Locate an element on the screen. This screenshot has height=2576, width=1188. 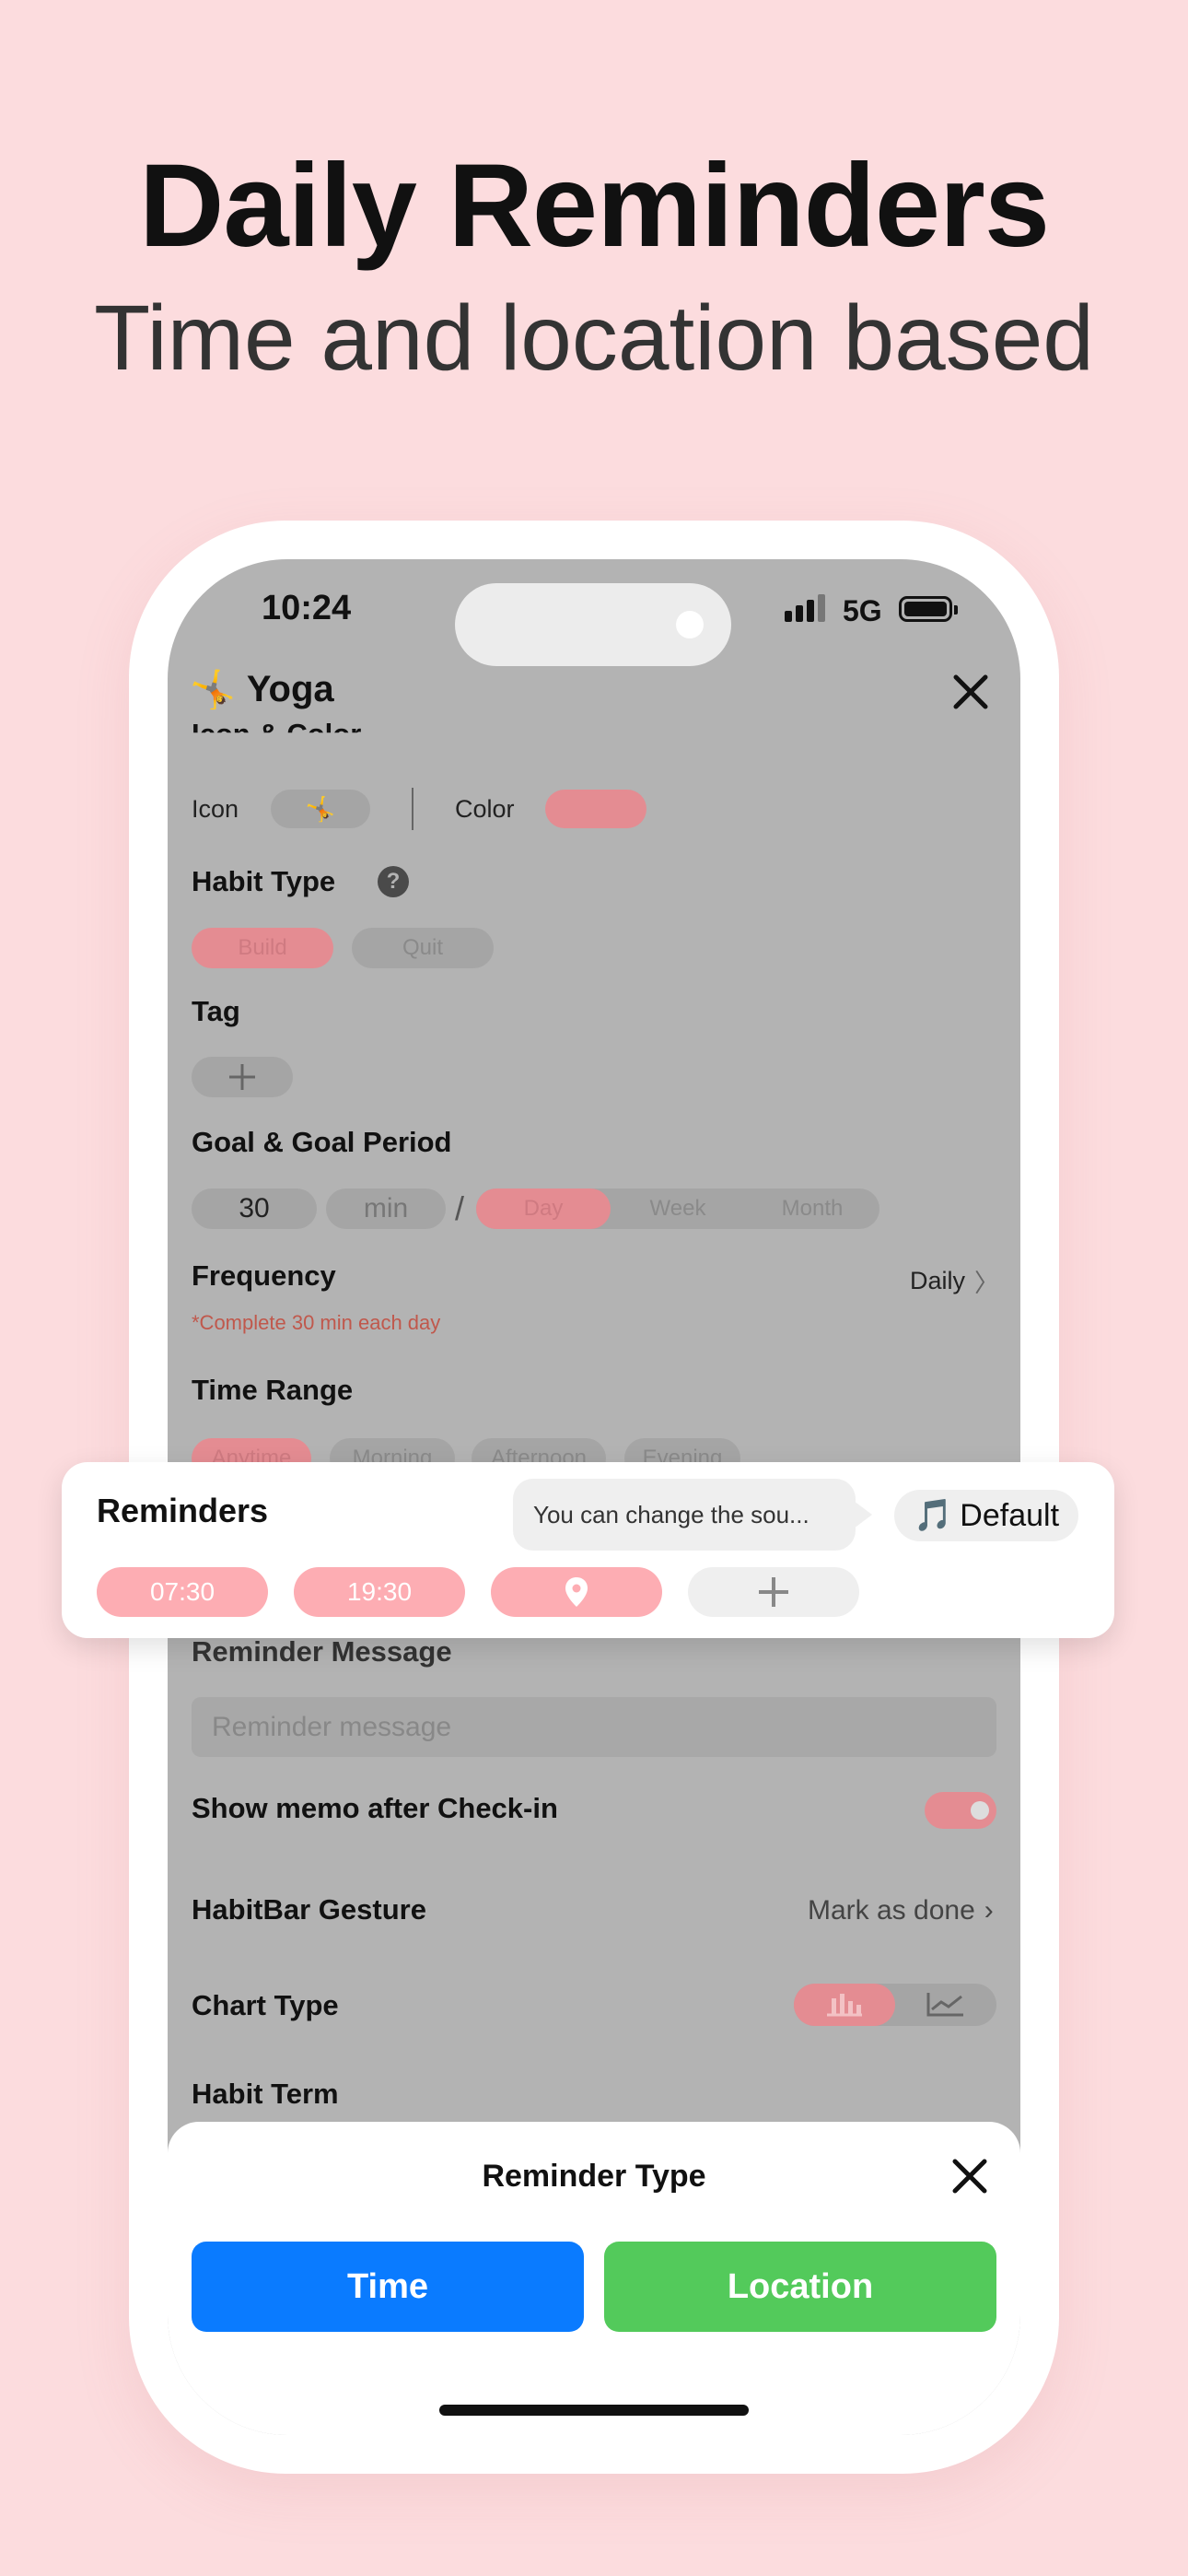
reminder-time-chip: 19:30 is located at coordinates (379, 1592).